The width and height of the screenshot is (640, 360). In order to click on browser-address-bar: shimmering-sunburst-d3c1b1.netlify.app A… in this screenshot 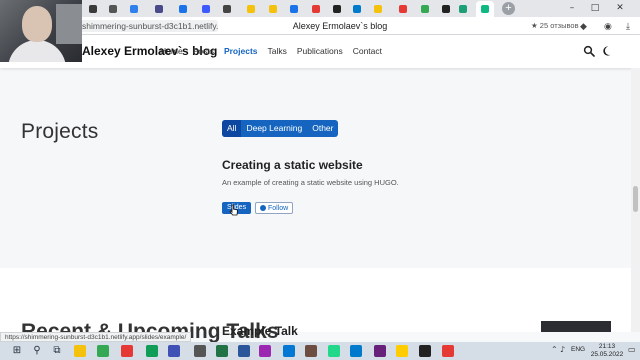, I will do `click(320, 26)`.